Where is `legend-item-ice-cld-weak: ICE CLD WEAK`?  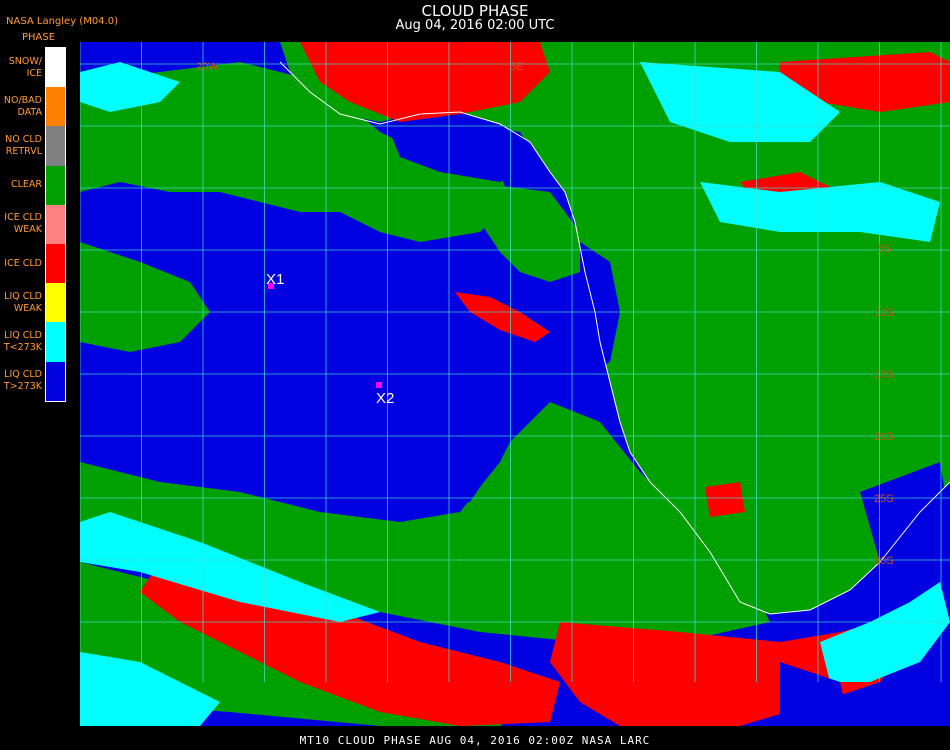
legend-item-ice-cld-weak: ICE CLD WEAK is located at coordinates (33, 224).